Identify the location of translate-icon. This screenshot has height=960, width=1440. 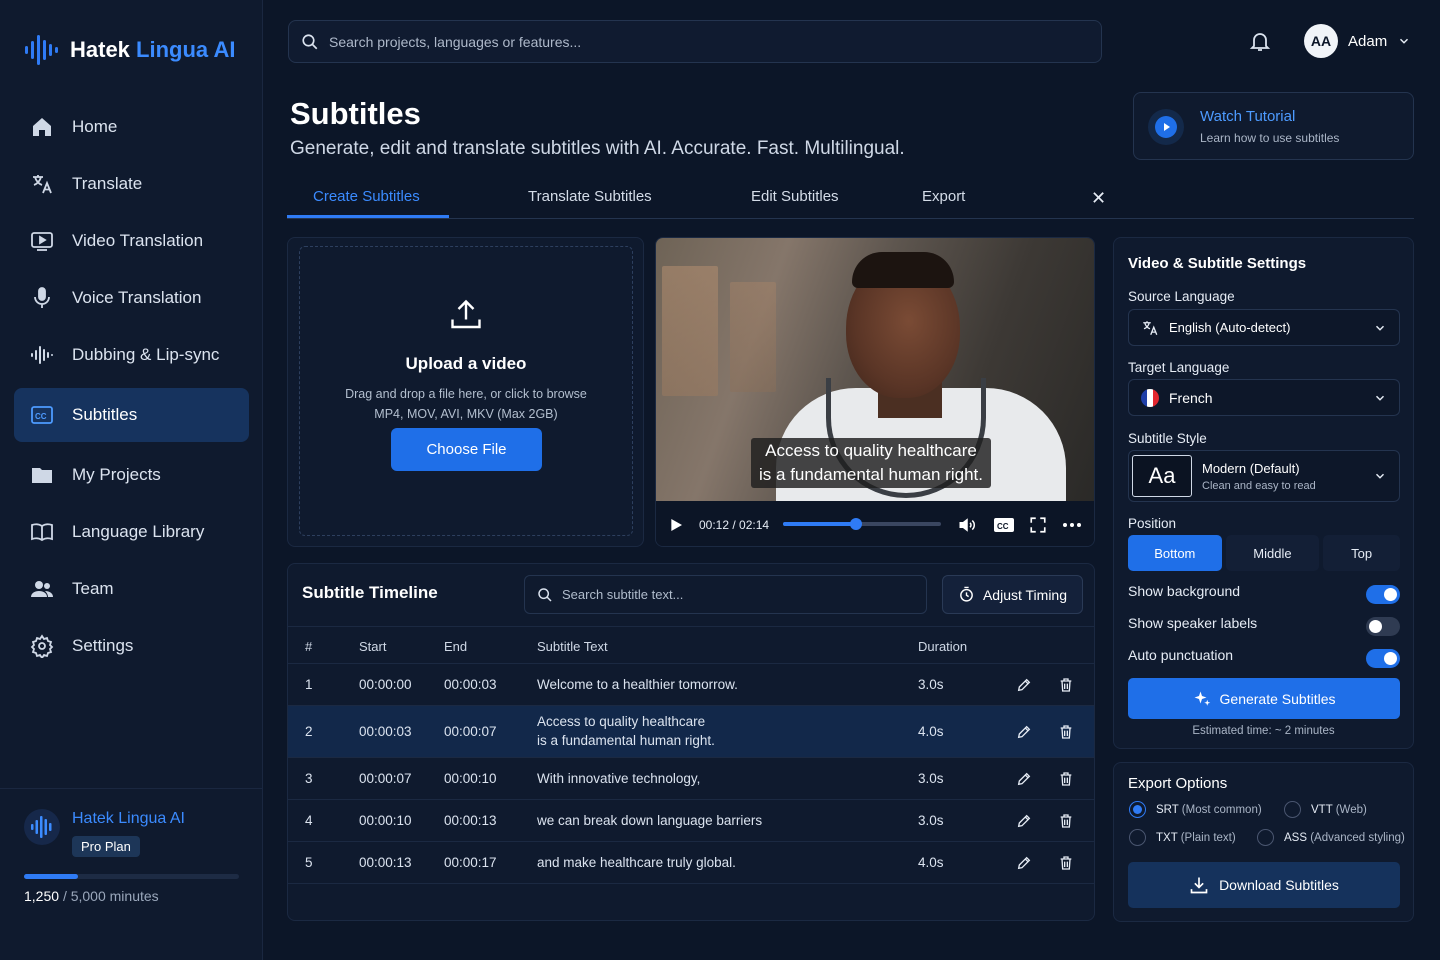
(1150, 327).